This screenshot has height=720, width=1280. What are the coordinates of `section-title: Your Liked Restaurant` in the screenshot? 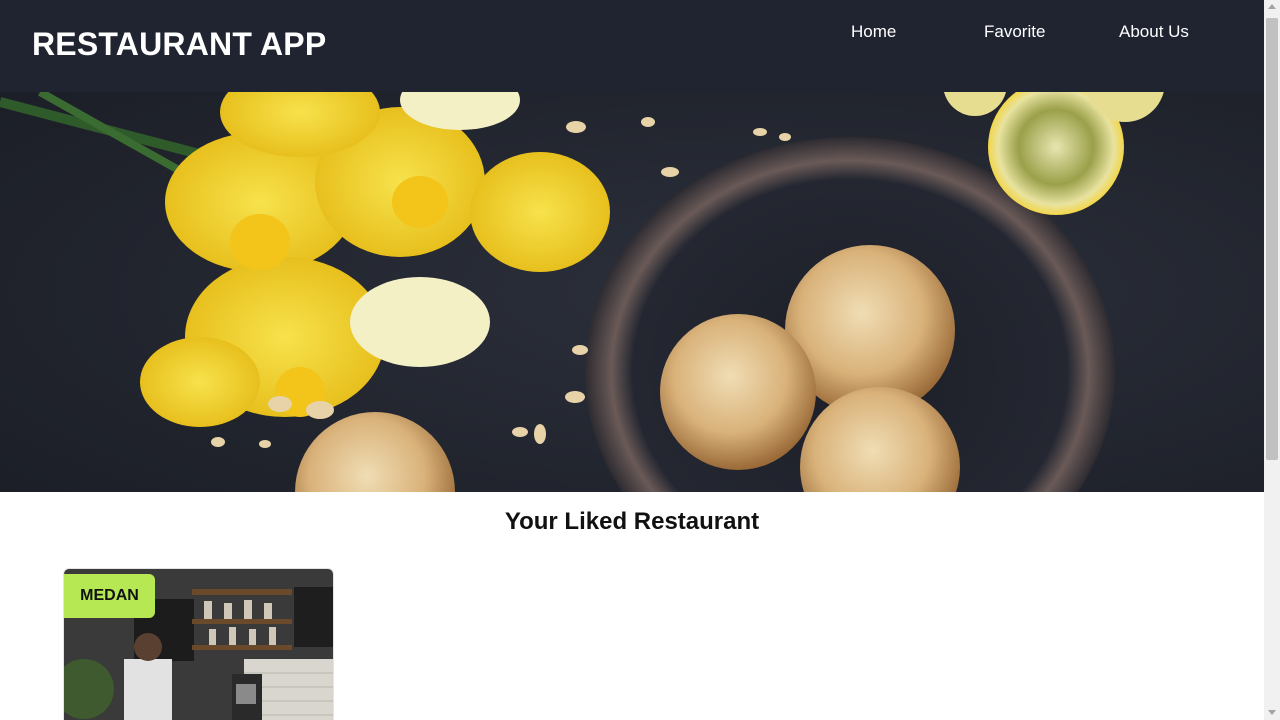 It's located at (632, 521).